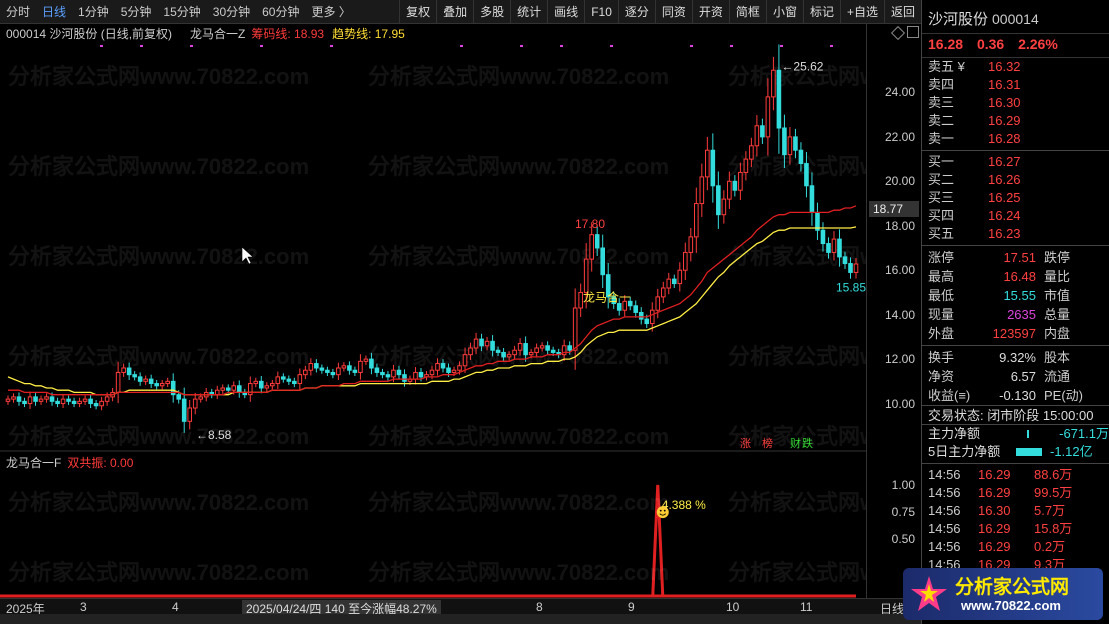 This screenshot has height=624, width=1109. Describe the element at coordinates (899, 92) in the screenshot. I see `y-tick: 24.00` at that location.